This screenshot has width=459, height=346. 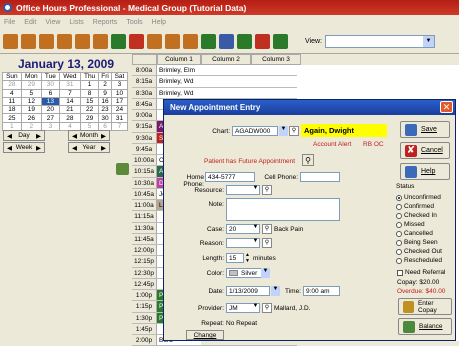 What do you see at coordinates (425, 306) in the screenshot?
I see `enter-copay-button: Enter Copay` at bounding box center [425, 306].